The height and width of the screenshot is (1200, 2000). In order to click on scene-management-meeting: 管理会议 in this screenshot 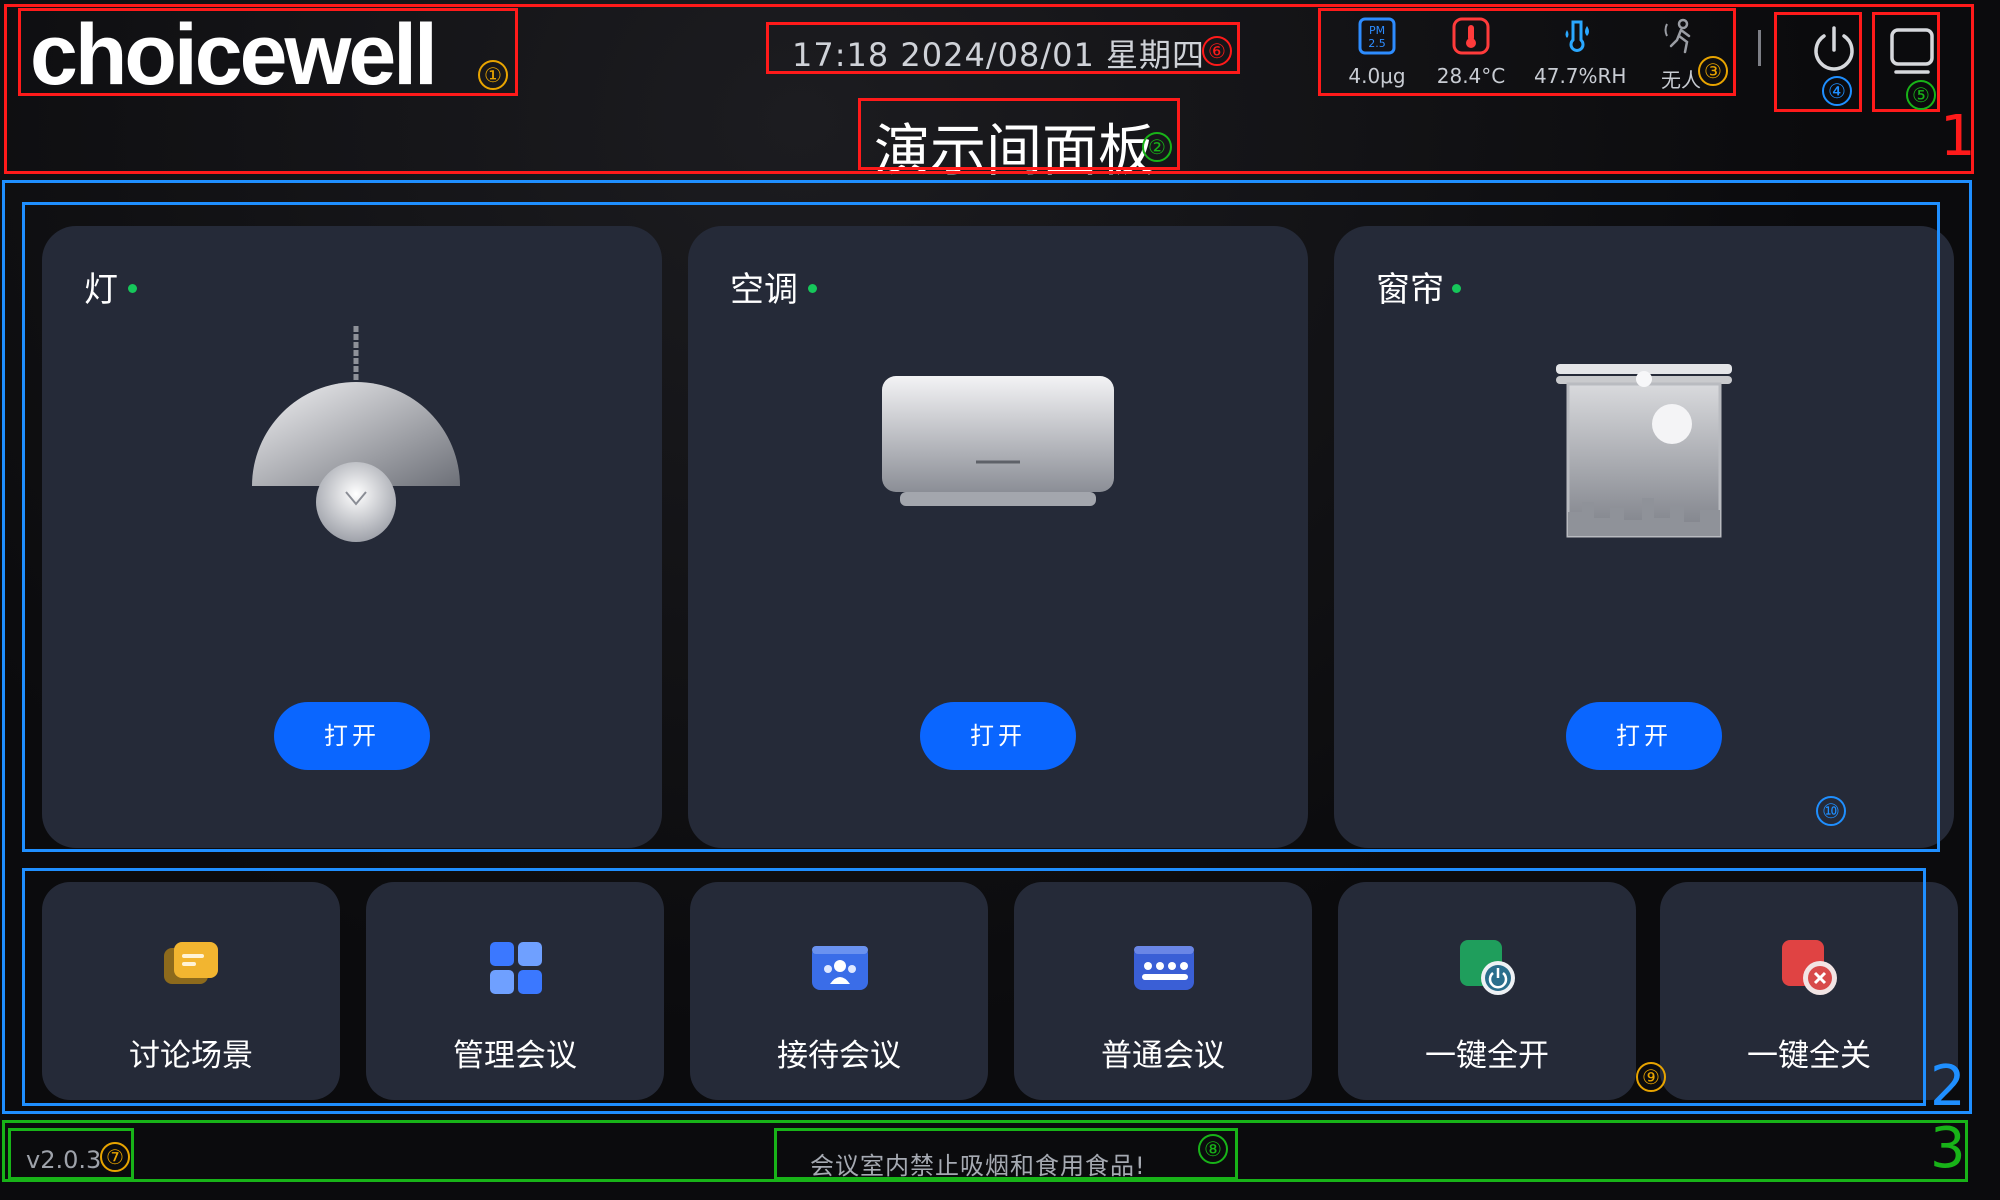, I will do `click(515, 991)`.